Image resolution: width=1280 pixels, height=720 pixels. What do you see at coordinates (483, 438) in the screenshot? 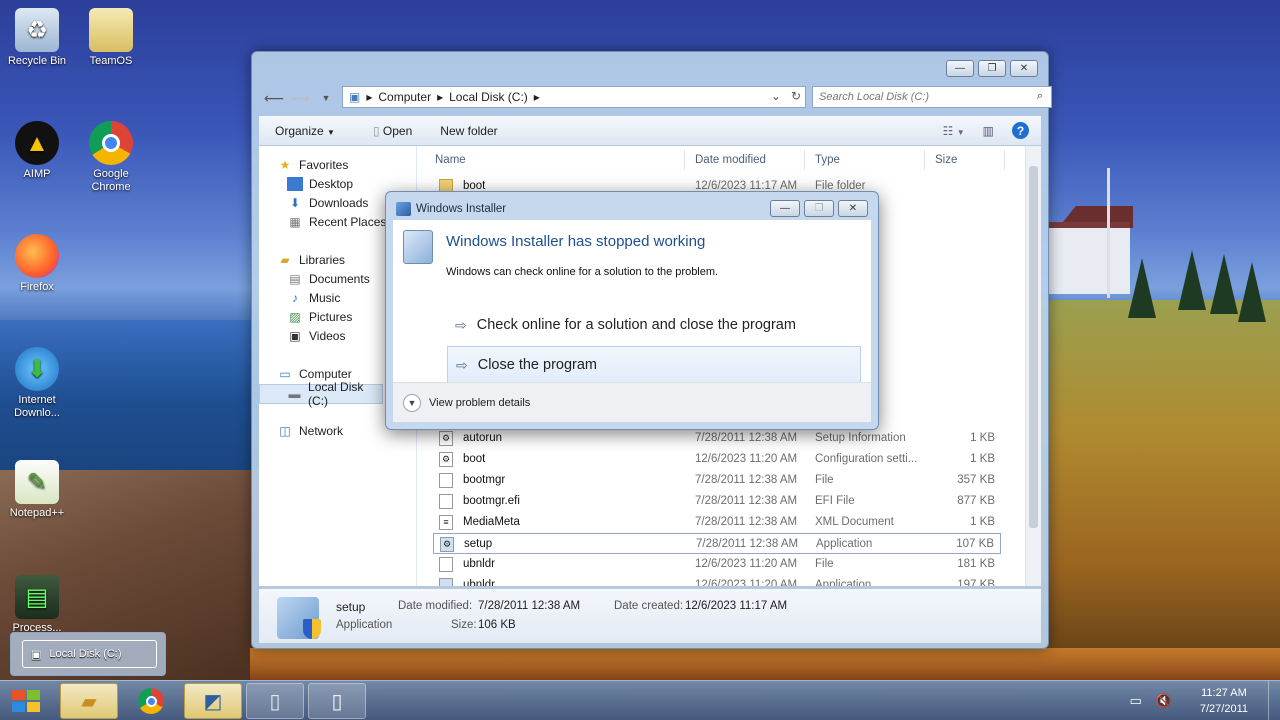
I see `file-name: autorun` at bounding box center [483, 438].